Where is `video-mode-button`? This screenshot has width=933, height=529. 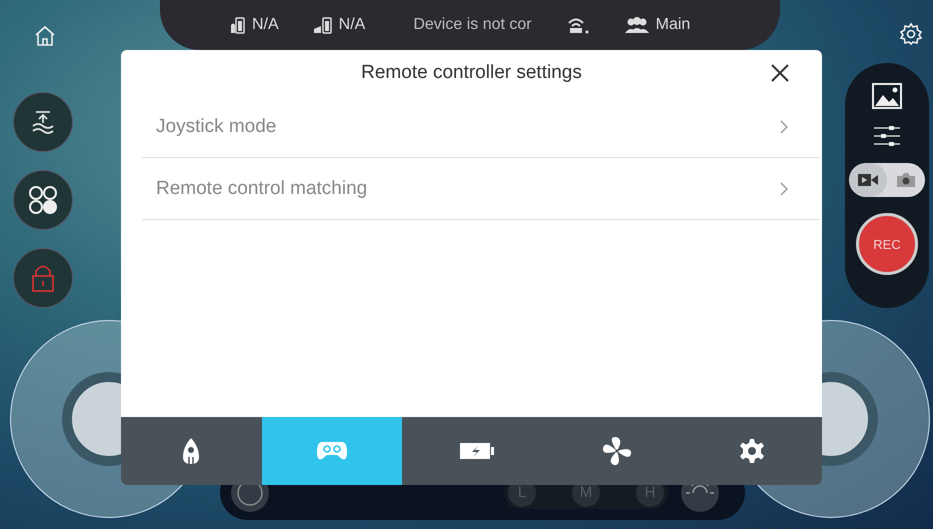
video-mode-button is located at coordinates (868, 180).